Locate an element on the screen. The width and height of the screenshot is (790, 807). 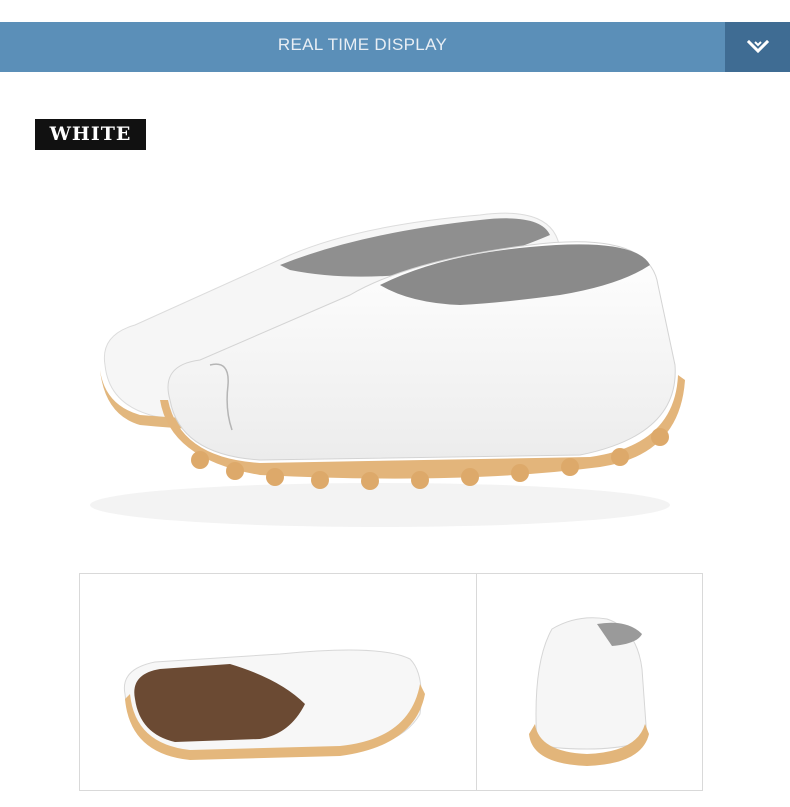
thumbnail-side-view is located at coordinates (278, 682).